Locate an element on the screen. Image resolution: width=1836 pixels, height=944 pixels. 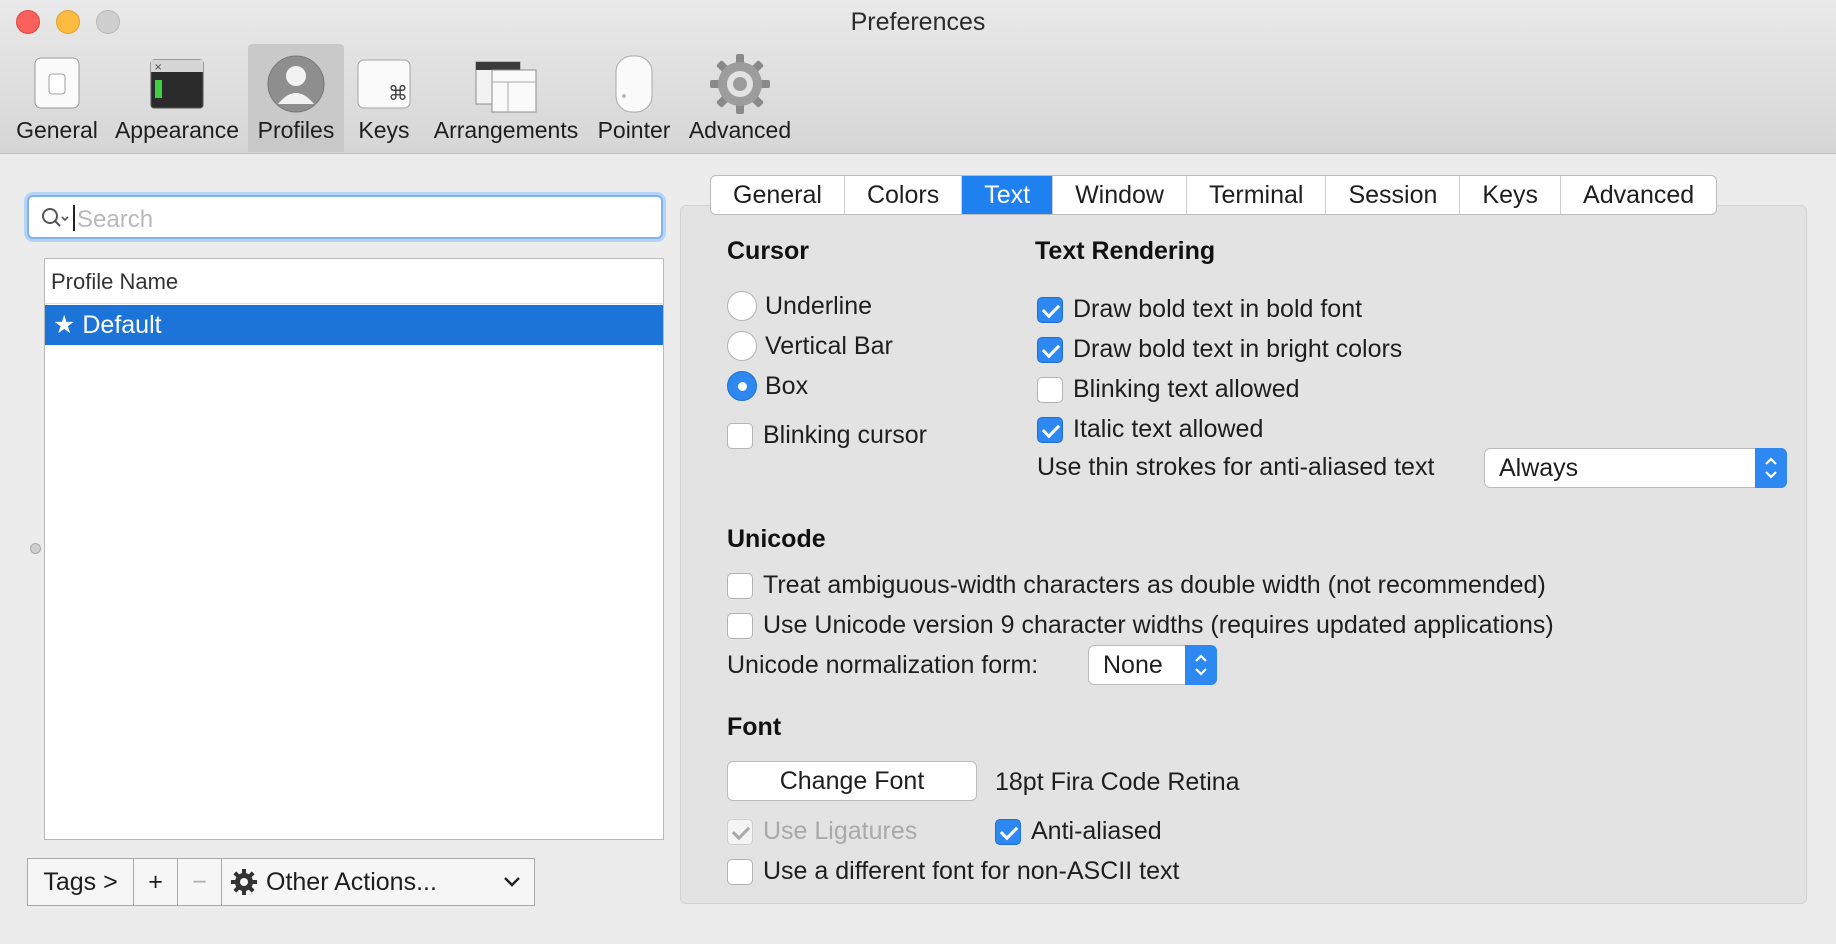
search-placeholder: Search is located at coordinates (115, 219).